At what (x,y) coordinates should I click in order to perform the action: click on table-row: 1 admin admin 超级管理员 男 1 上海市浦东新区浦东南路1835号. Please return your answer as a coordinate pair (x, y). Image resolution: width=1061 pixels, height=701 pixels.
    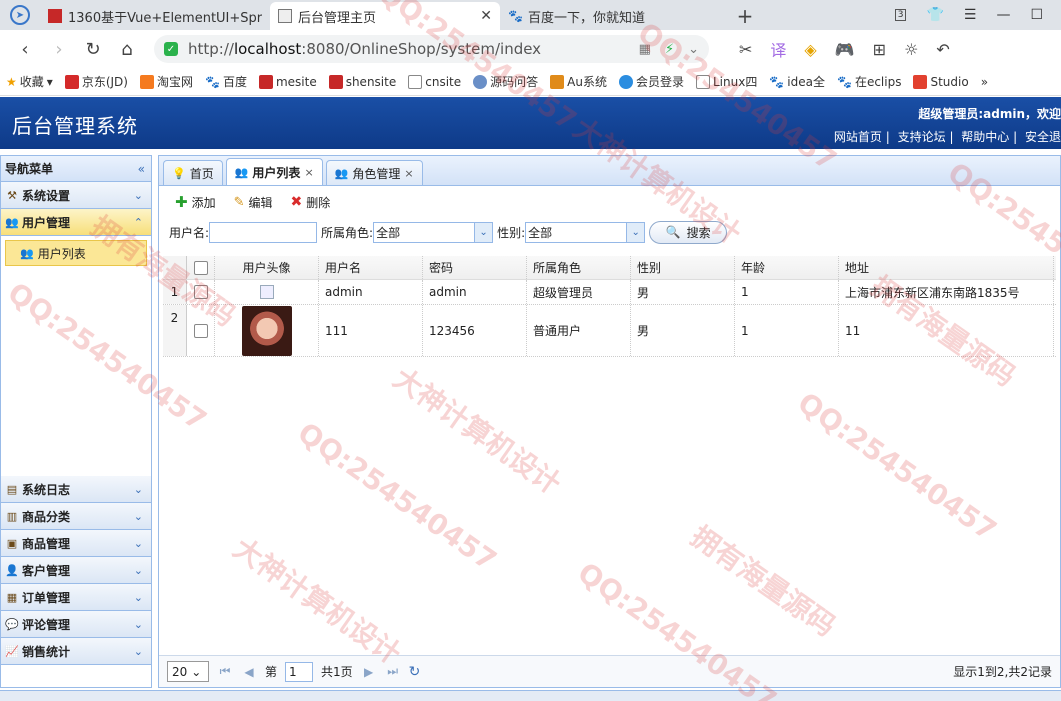
    Looking at the image, I should click on (609, 292).